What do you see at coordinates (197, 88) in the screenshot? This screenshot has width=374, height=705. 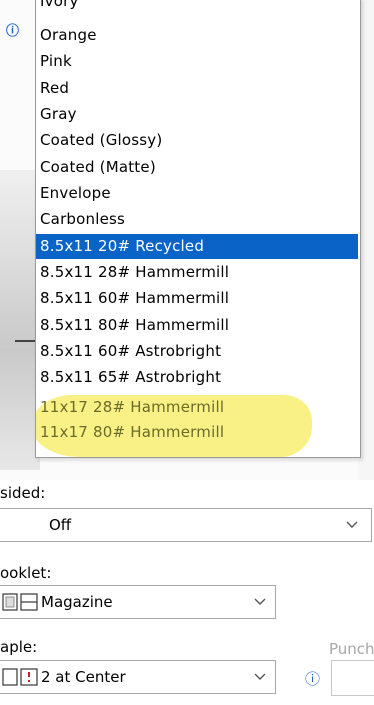 I see `option-red: Red` at bounding box center [197, 88].